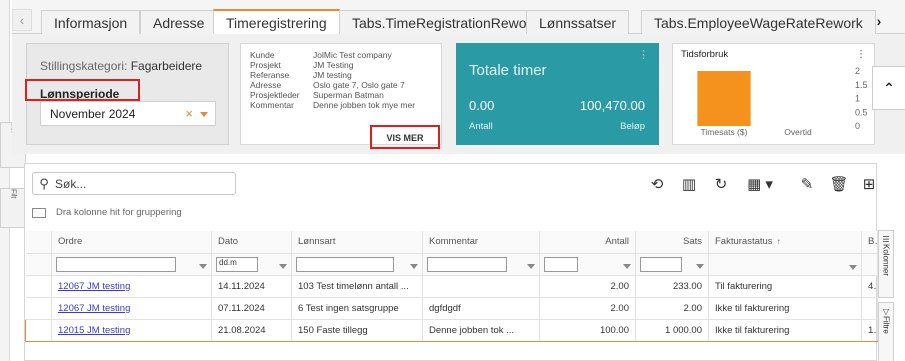 The image size is (905, 361). Describe the element at coordinates (785, 286) in the screenshot. I see `cell-fakturastatus: Til fakturering` at that location.